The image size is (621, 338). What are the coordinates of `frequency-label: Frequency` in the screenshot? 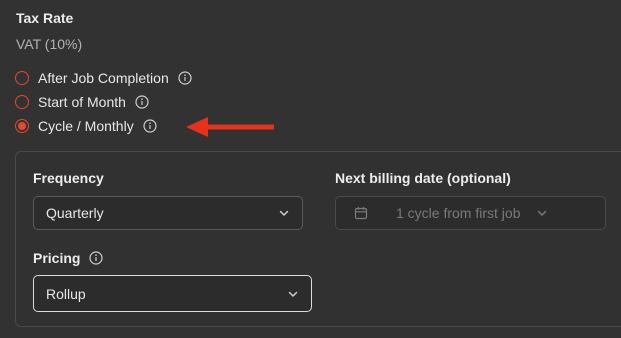 It's located at (68, 178).